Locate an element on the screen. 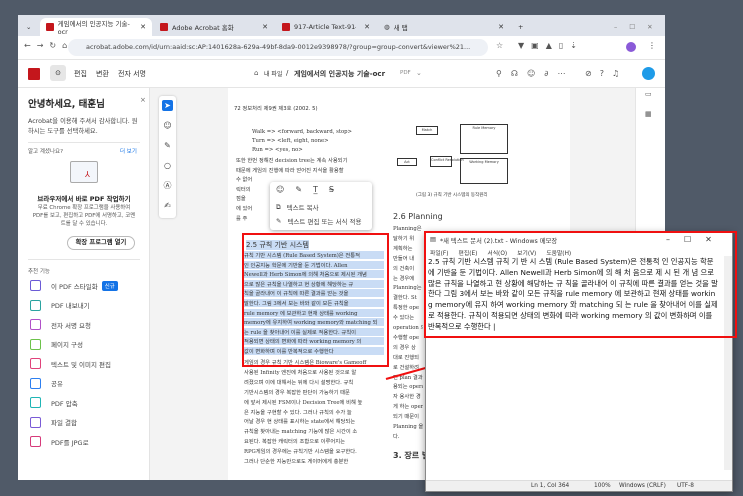 The image size is (743, 496). notepad-status-bar: Ln 1, Col 364 100% Windows (CRLF) UTF-8 is located at coordinates (579, 485).